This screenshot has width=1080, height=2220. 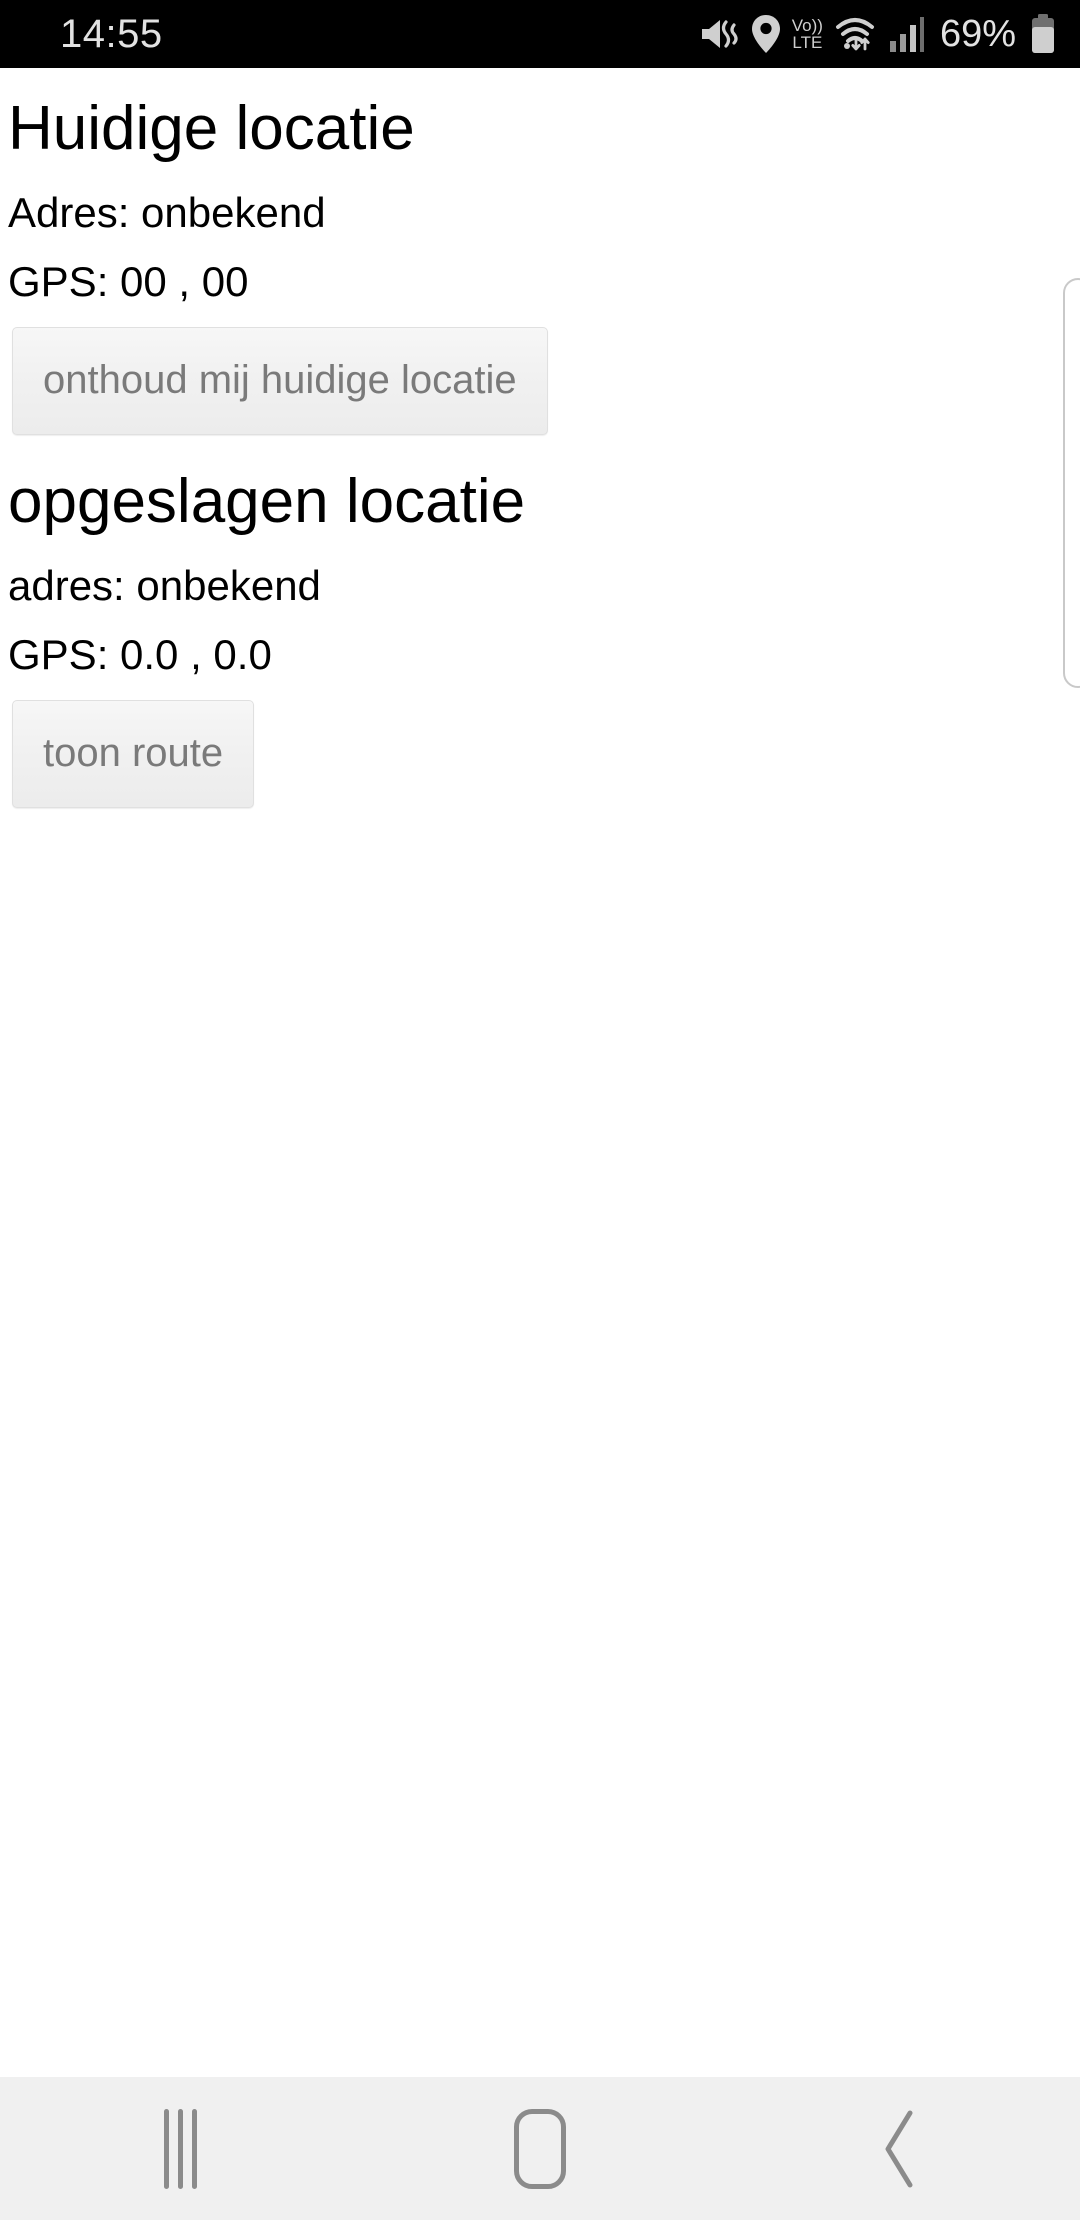 I want to click on home-button, so click(x=540, y=2148).